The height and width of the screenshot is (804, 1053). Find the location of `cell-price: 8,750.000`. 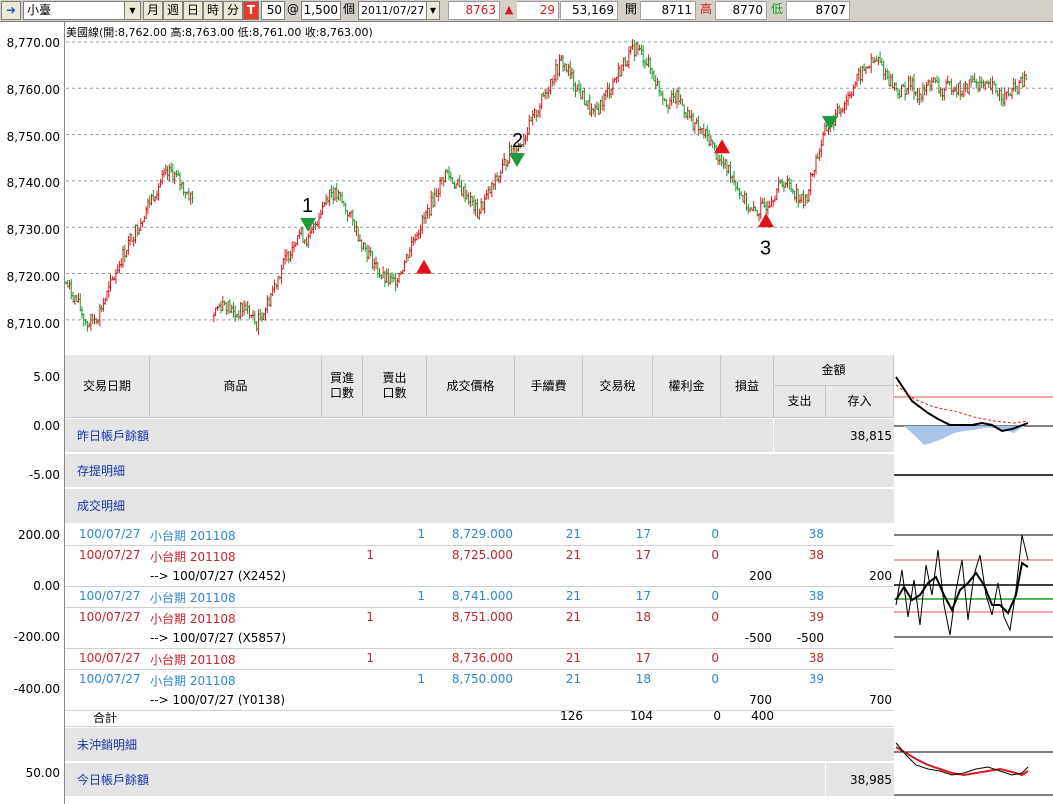

cell-price: 8,750.000 is located at coordinates (482, 679).